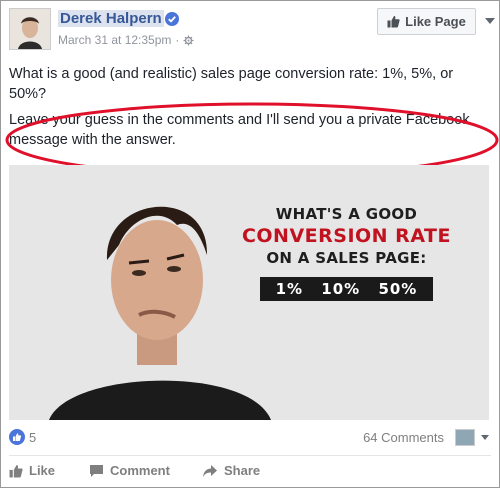 Image resolution: width=500 pixels, height=488 pixels. What do you see at coordinates (346, 258) in the screenshot?
I see `headline-line3: ON A SALES PAGE:` at bounding box center [346, 258].